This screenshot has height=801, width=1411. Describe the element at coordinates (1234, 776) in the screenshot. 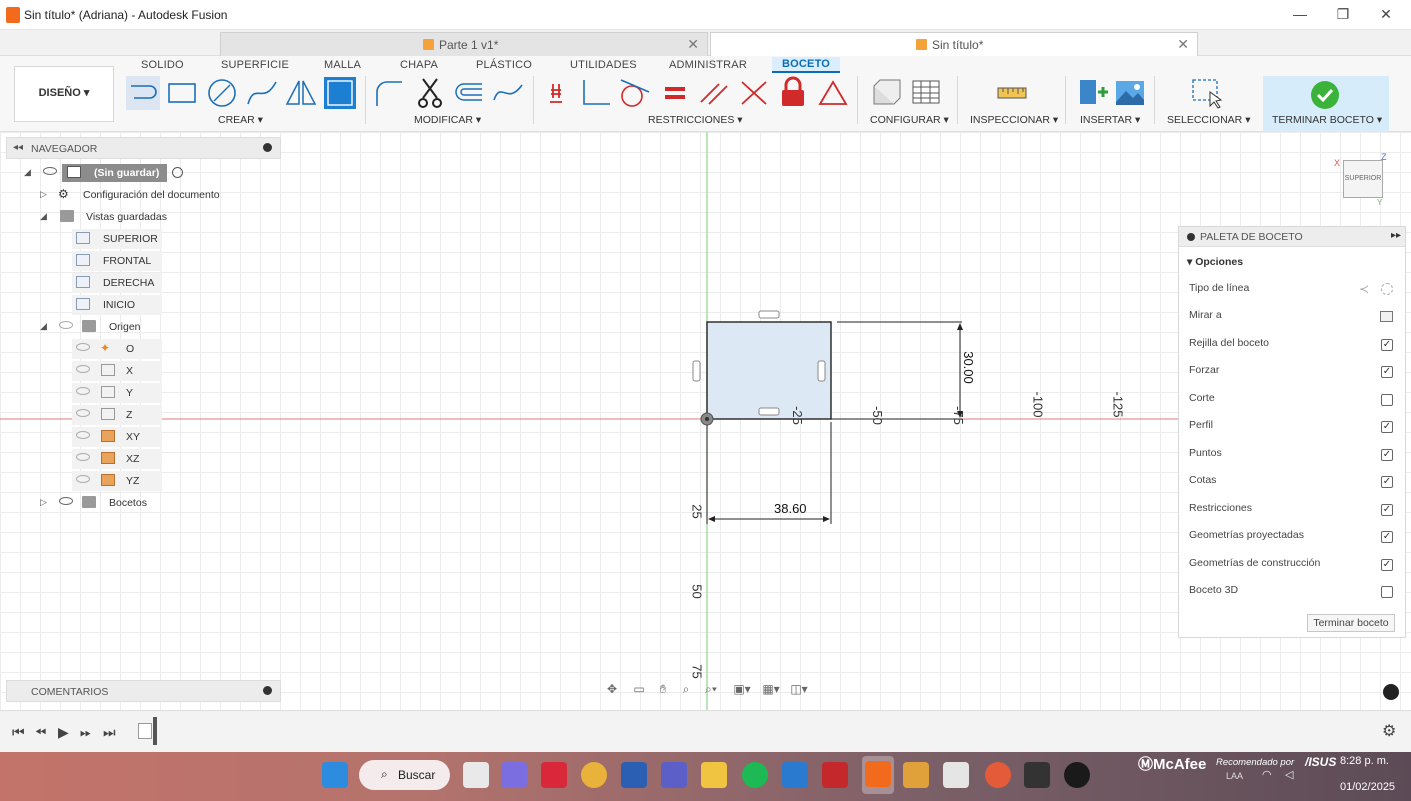

I see `input-language: LAA` at that location.